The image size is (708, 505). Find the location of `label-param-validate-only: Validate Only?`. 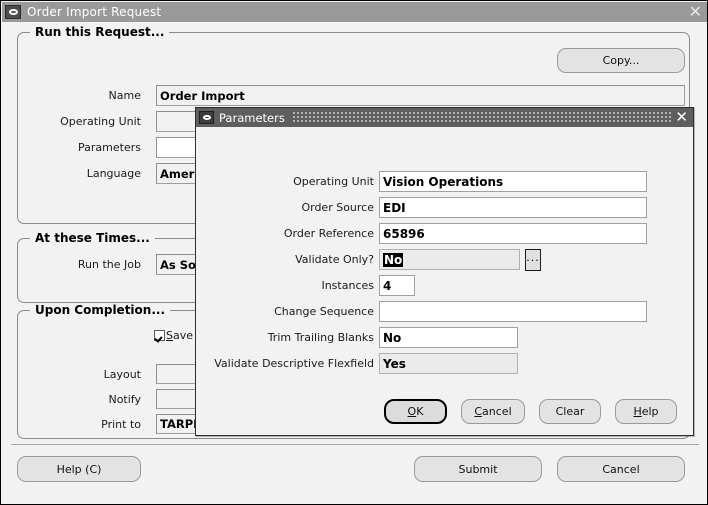

label-param-validate-only: Validate Only? is located at coordinates (334, 259).